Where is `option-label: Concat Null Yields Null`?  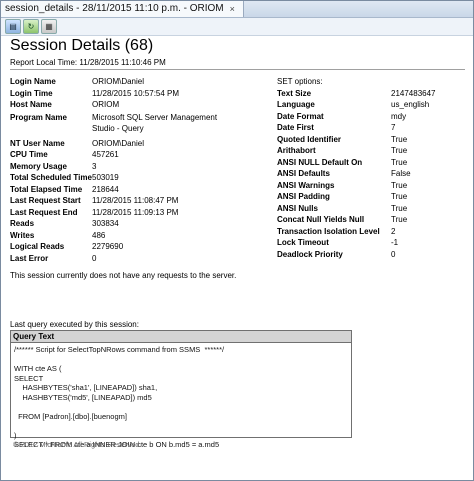
option-label: Concat Null Yields Null is located at coordinates (321, 219).